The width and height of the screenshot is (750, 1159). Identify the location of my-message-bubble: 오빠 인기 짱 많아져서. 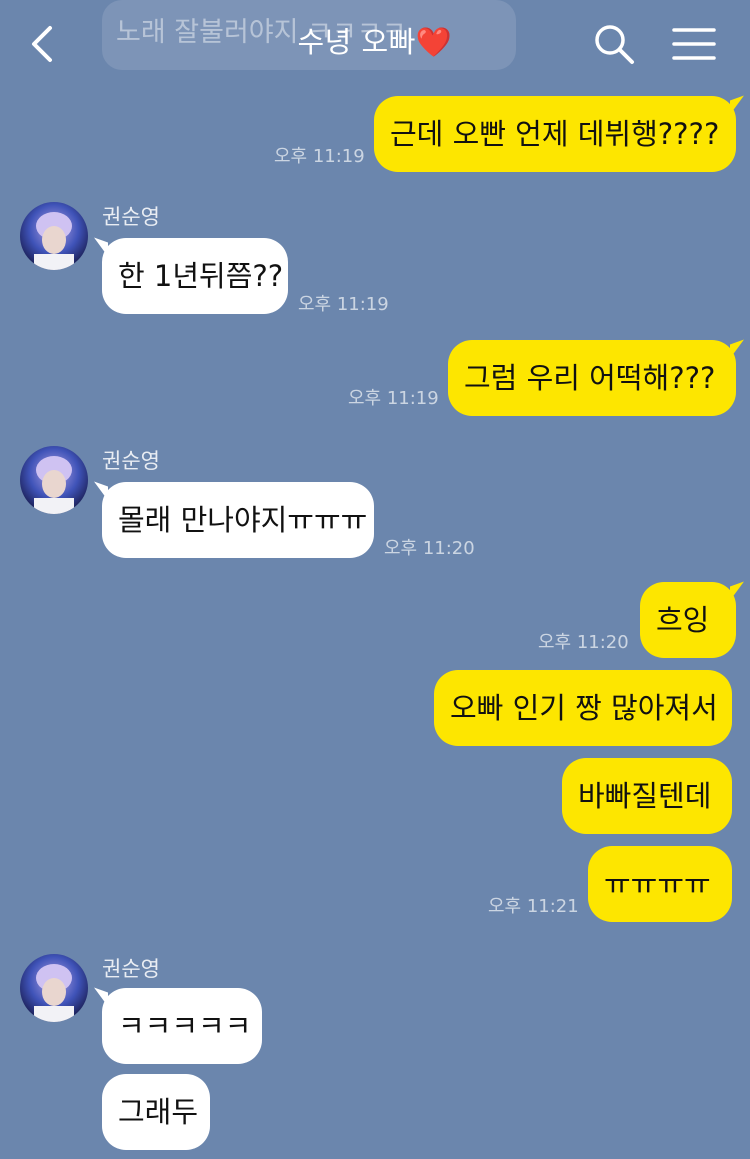
(583, 708).